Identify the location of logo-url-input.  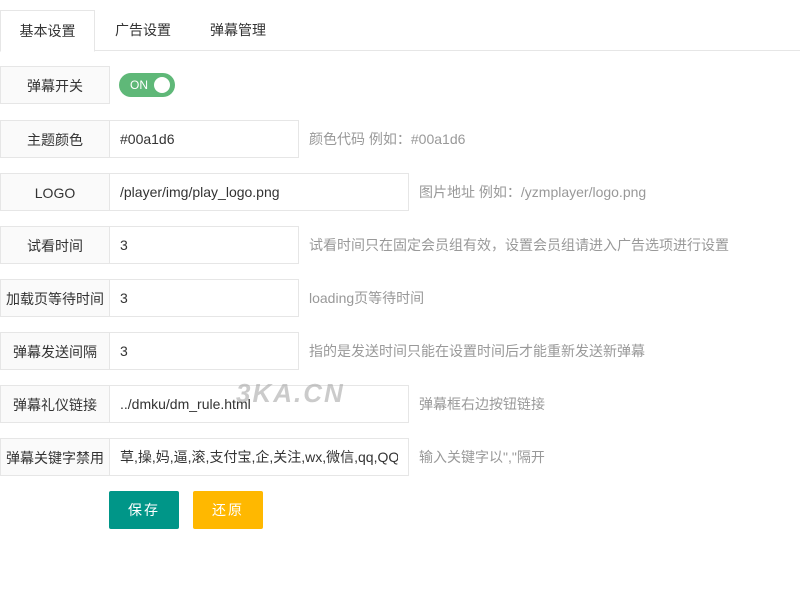
(259, 192).